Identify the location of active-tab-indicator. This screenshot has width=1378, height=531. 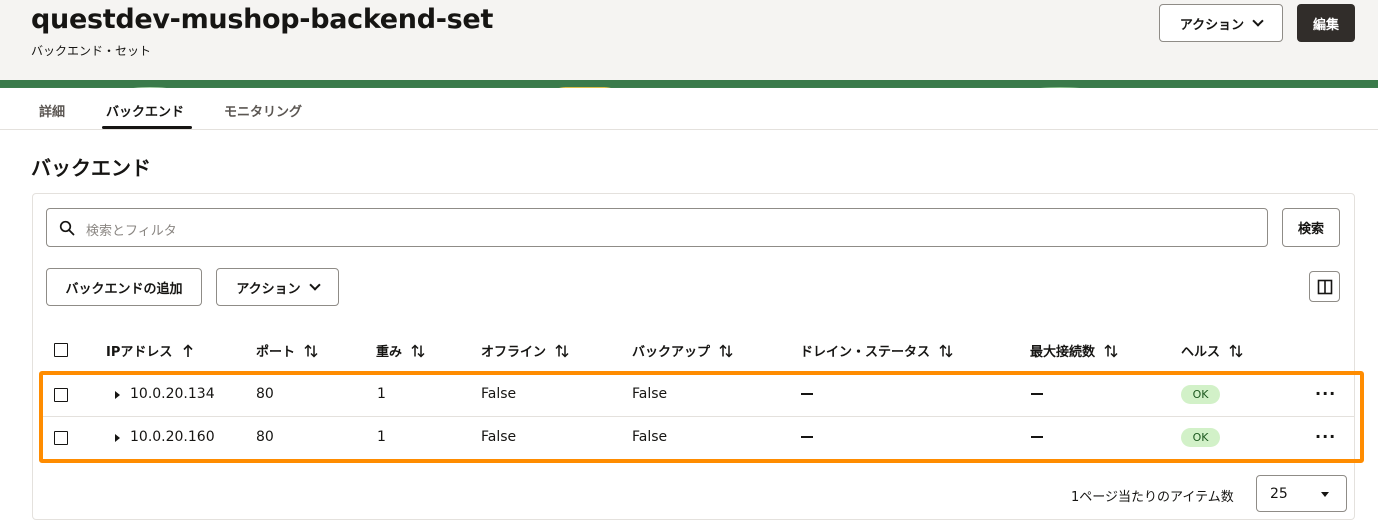
(147, 127).